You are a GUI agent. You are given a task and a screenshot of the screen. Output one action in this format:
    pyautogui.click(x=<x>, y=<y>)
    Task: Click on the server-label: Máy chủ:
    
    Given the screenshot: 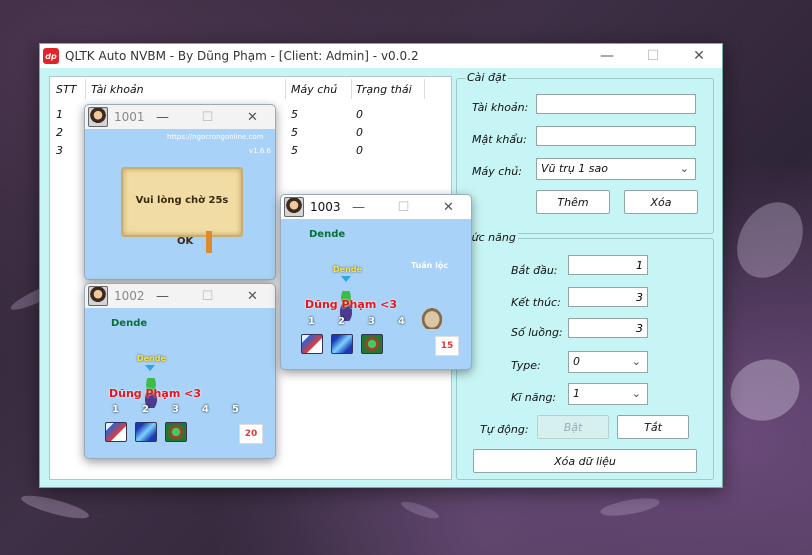 What is the action you would take?
    pyautogui.click(x=497, y=171)
    